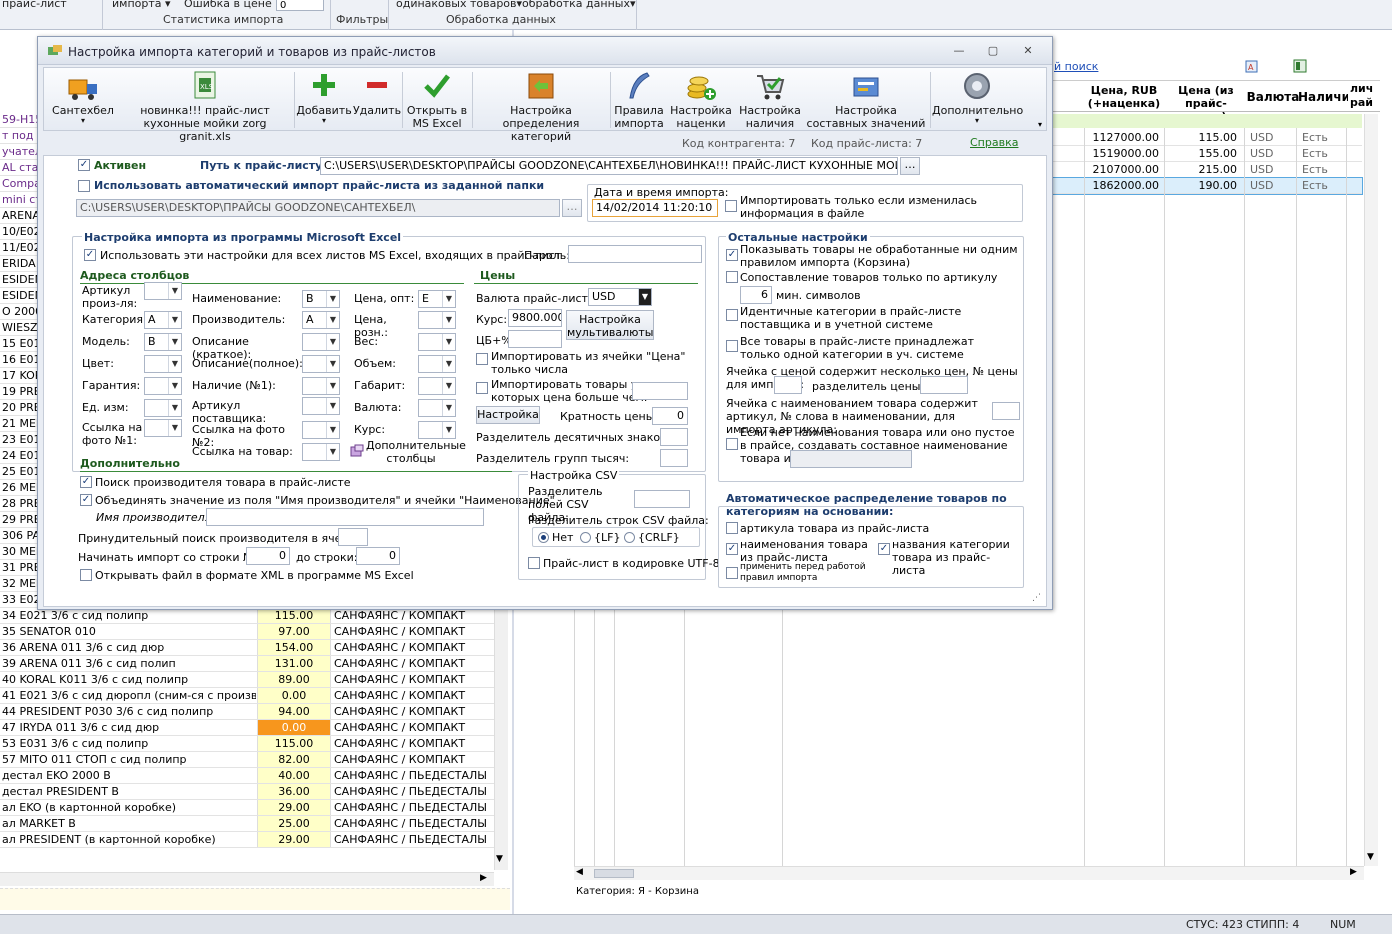  Describe the element at coordinates (959, 51) in the screenshot. I see `minimize-icon: —` at that location.